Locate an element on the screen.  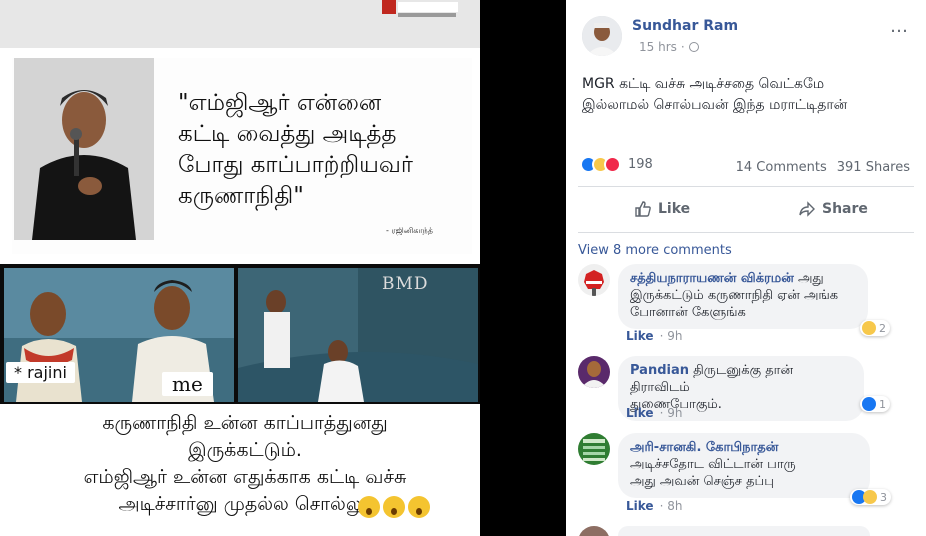
shares-count: 391 Shares is located at coordinates (873, 167).